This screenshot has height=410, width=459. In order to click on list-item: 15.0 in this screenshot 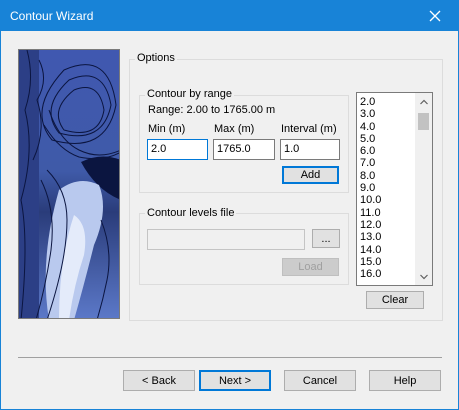, I will do `click(388, 262)`.